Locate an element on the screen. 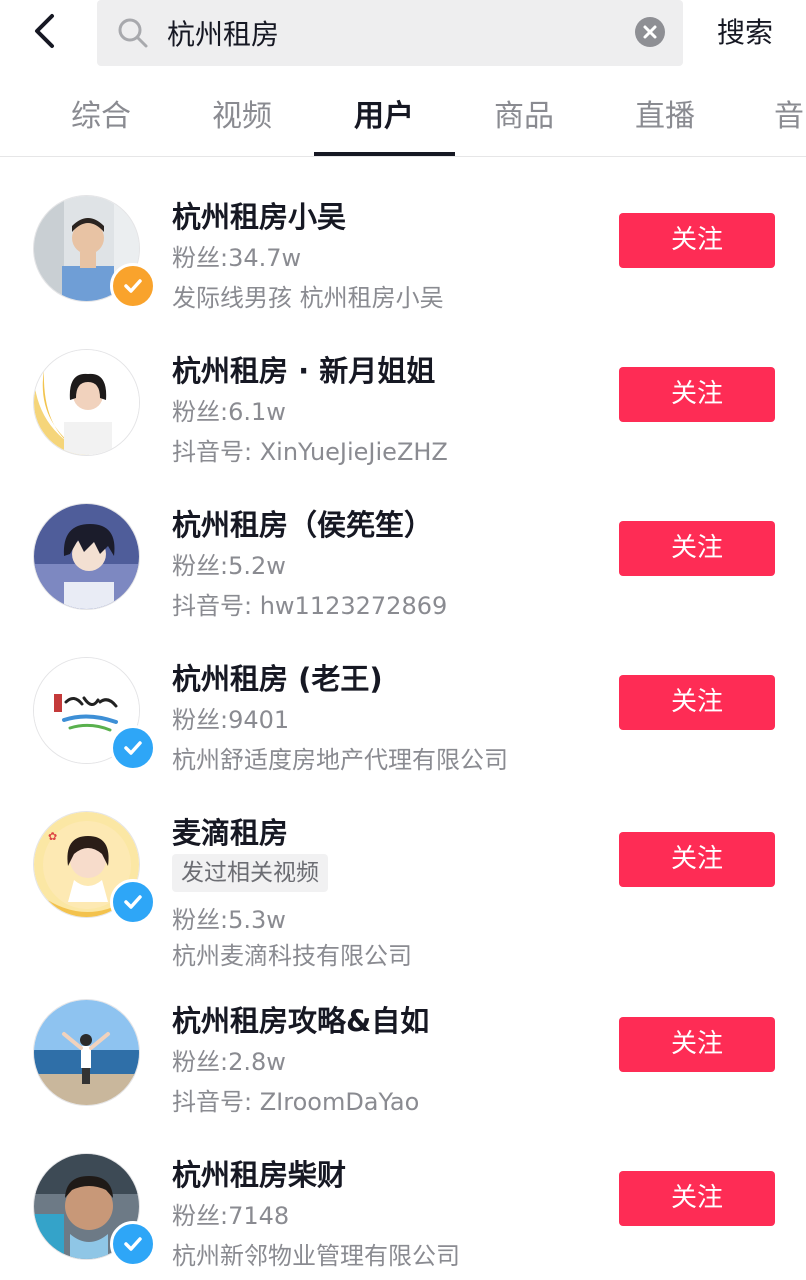 Image resolution: width=806 pixels, height=1280 pixels. user-list-item: 杭州租房（侯筅笙） 粉丝:5.2w 抖音号: hw1123272869 关注 is located at coordinates (403, 565).